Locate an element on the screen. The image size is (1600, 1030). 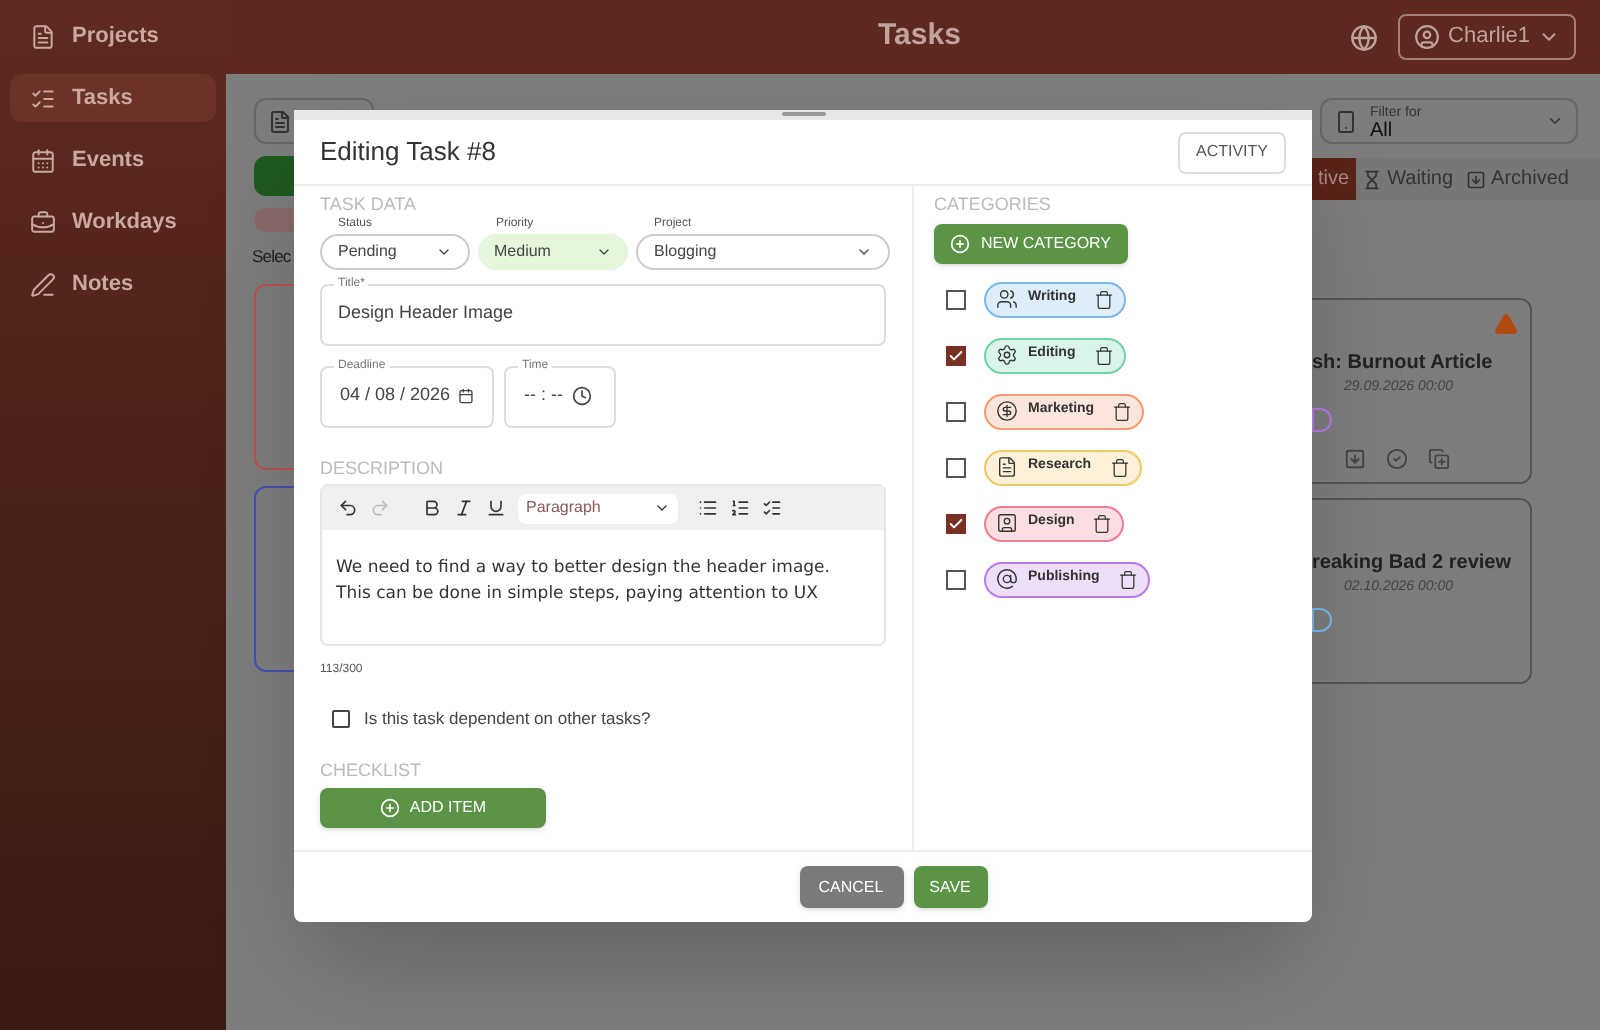
description-text: We need to find a way to better design the header image. This can be done in simple steps, paying attention to UX is located at coordinates (583, 582).